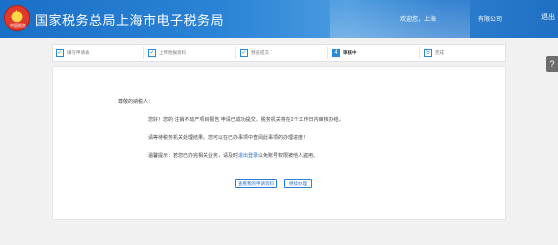  Describe the element at coordinates (193, 156) in the screenshot. I see `tip-prefix: 温馨提示：若您已办完相关业务，请及时` at that location.